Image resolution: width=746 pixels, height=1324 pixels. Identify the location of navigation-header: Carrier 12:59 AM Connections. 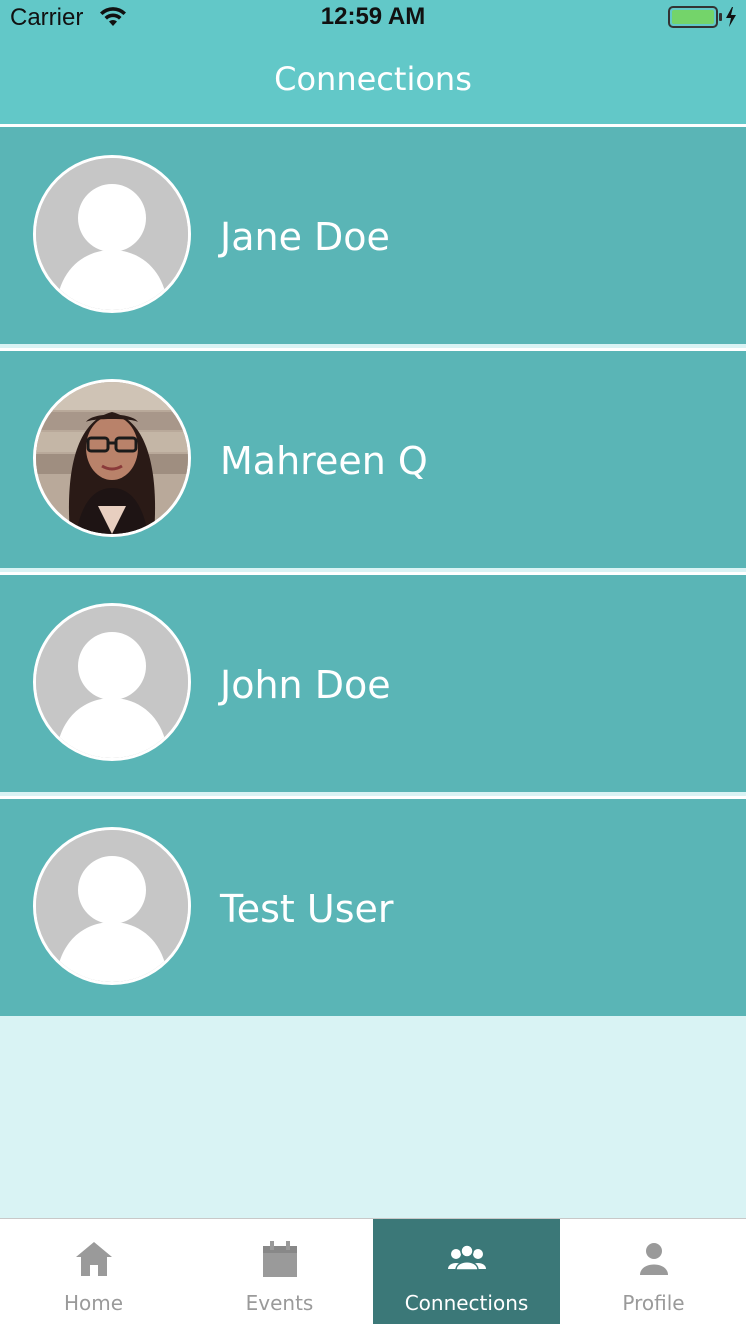
(373, 62).